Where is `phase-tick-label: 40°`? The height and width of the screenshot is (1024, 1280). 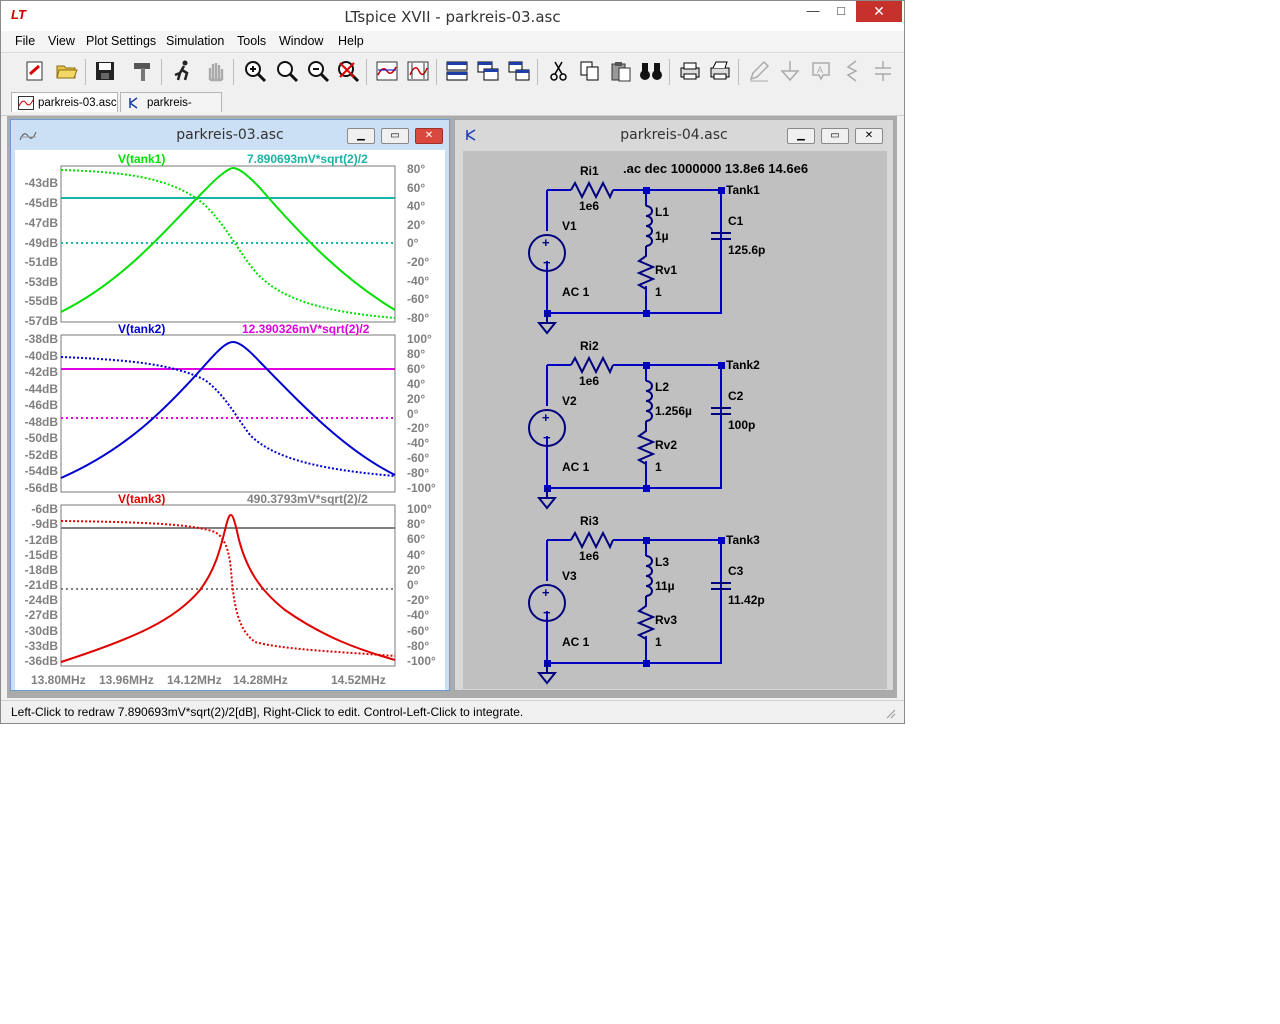
phase-tick-label: 40° is located at coordinates (416, 384).